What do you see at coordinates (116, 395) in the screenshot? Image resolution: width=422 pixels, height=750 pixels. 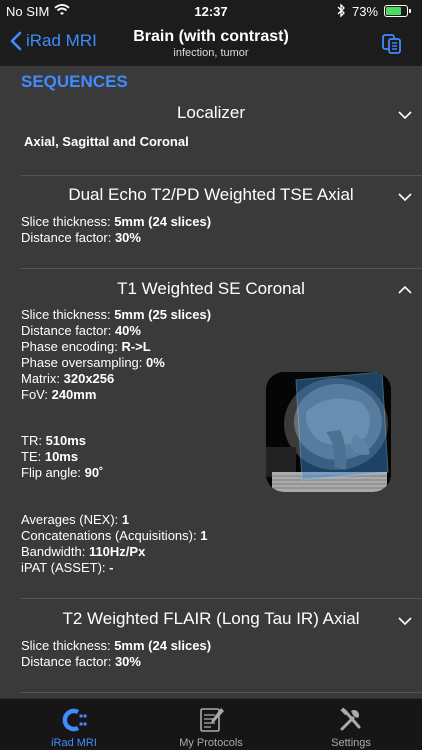 I see `param-line: FoV: 240mm` at bounding box center [116, 395].